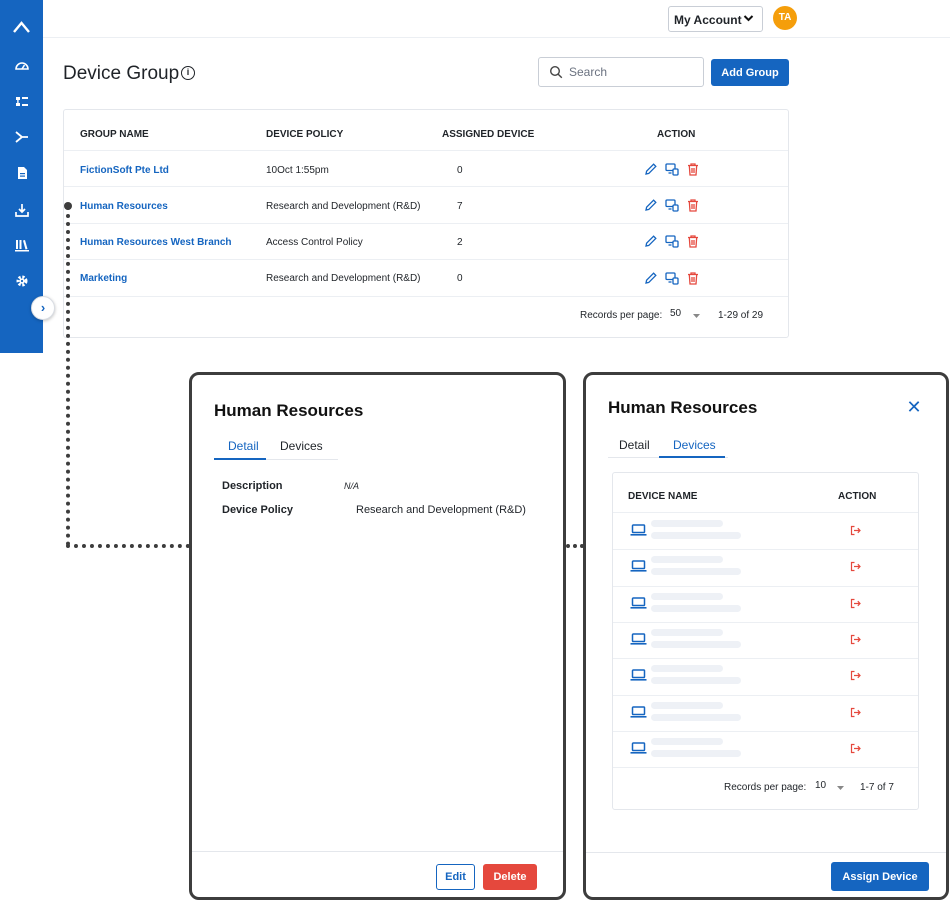 This screenshot has height=902, width=950. What do you see at coordinates (305, 134) in the screenshot?
I see `column-header-device-policy: DEVICE POLICY` at bounding box center [305, 134].